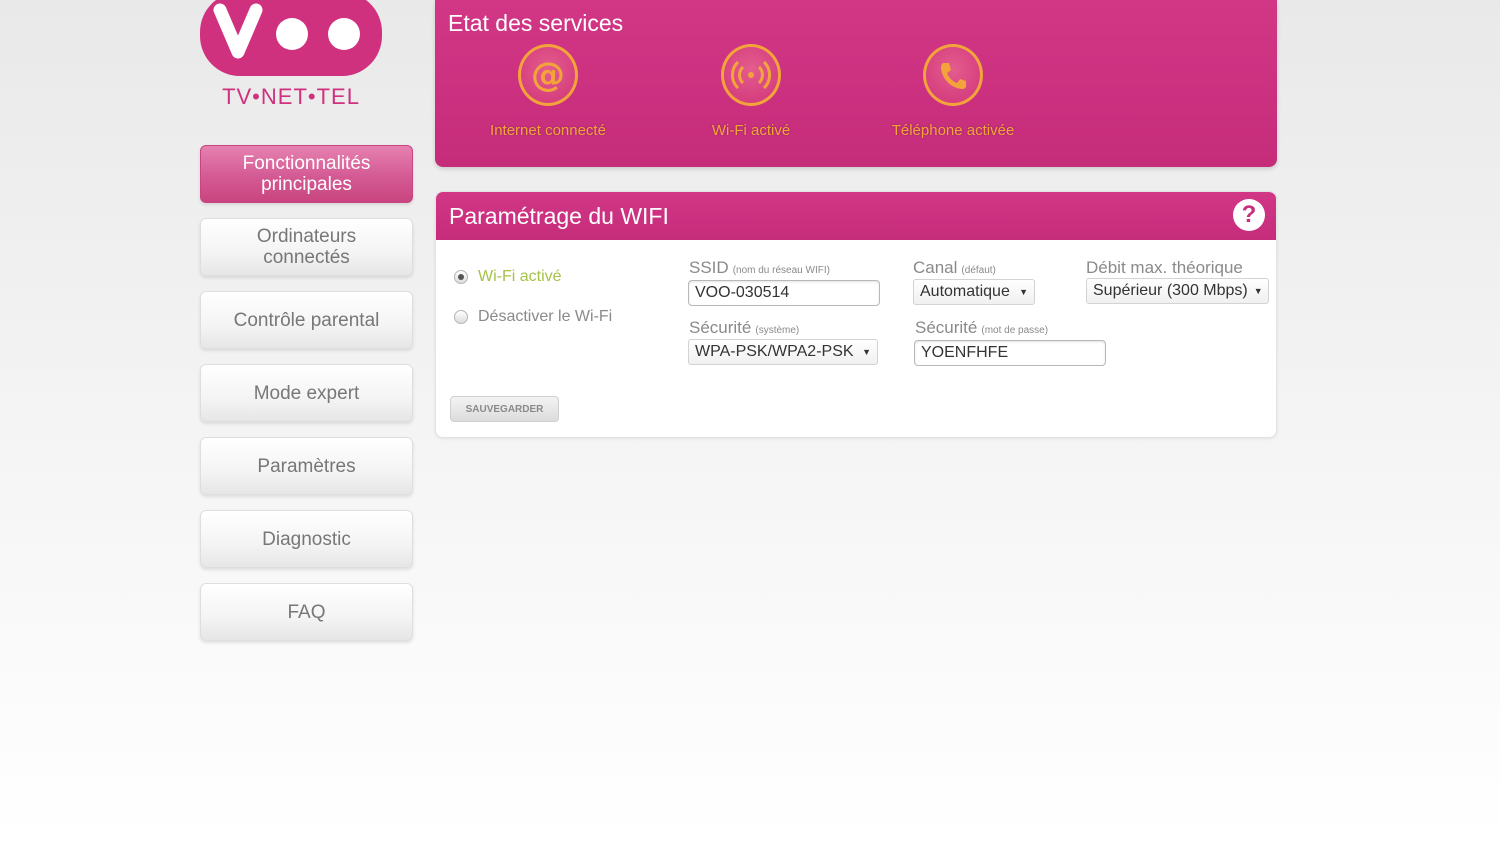 The image size is (1500, 842). I want to click on channel-select: Automatique ▼, so click(974, 292).